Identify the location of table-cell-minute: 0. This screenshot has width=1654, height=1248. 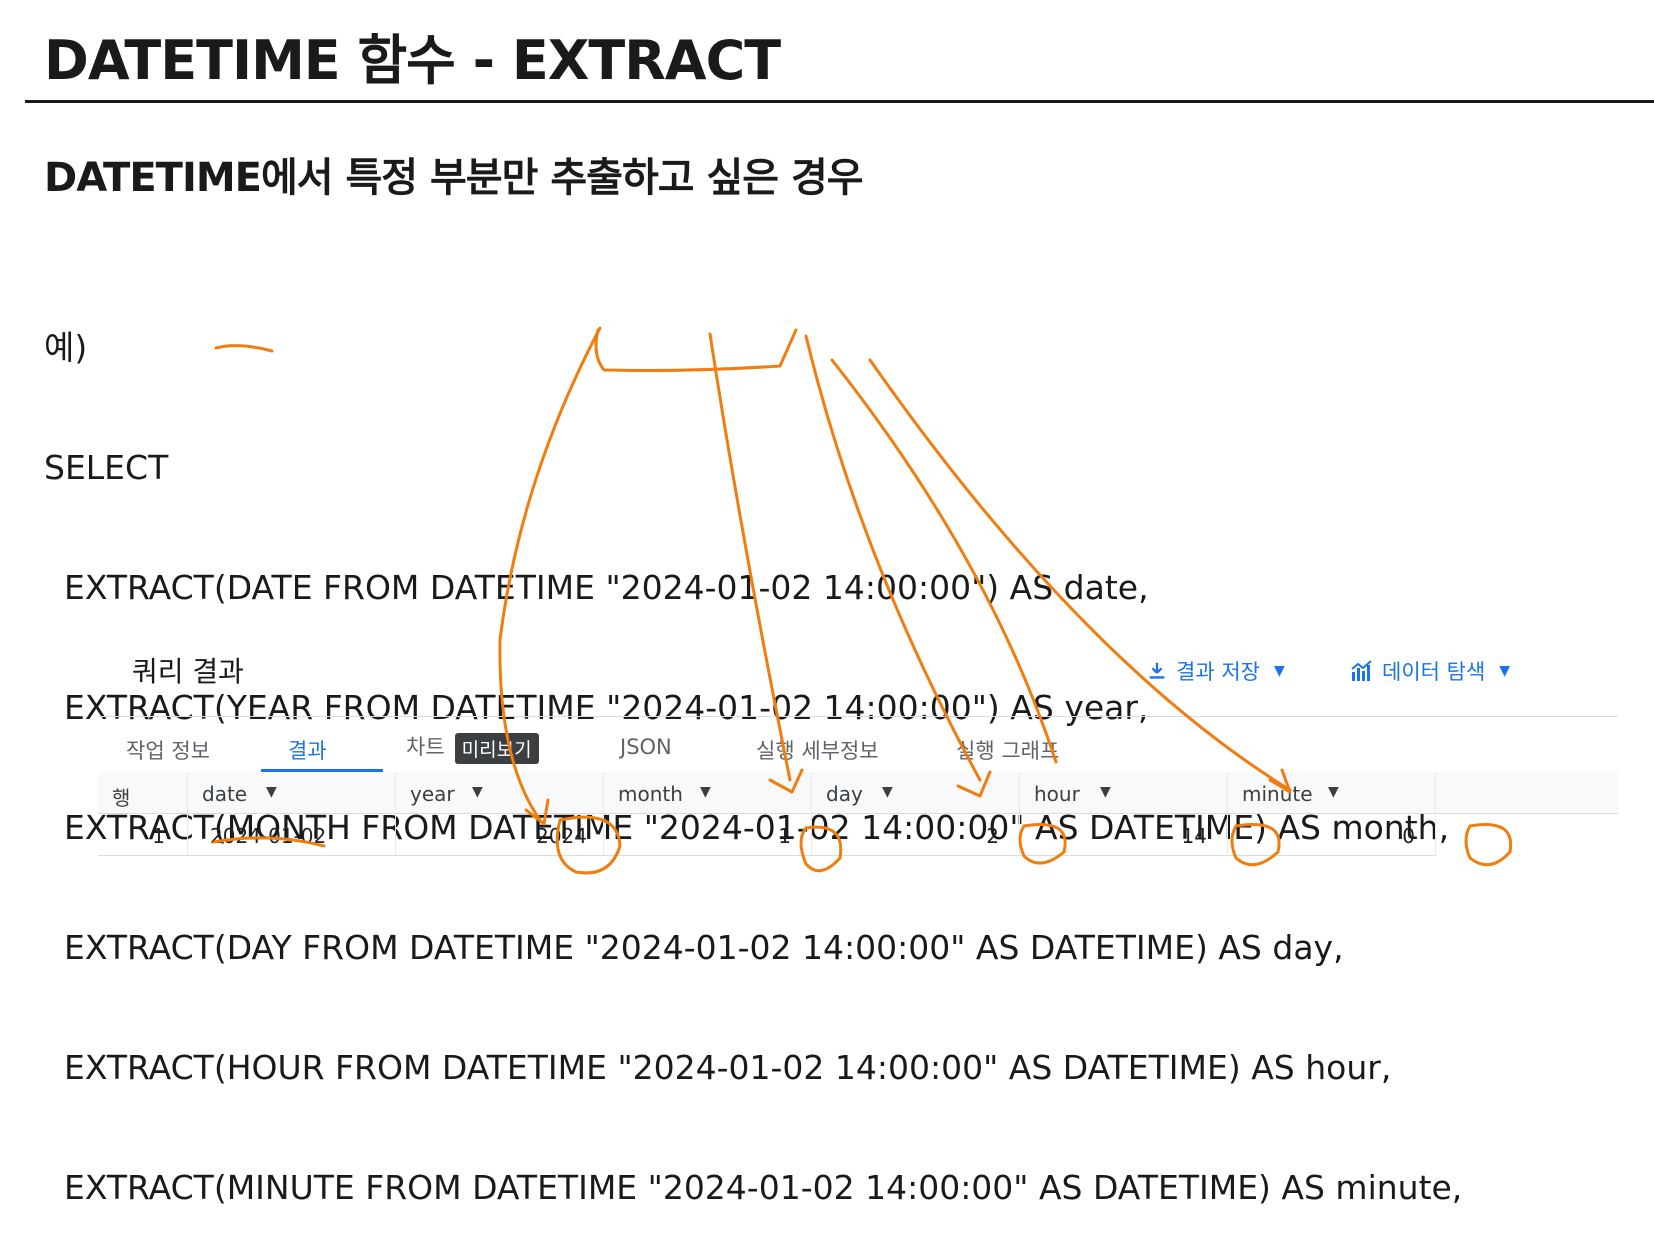
(1332, 835).